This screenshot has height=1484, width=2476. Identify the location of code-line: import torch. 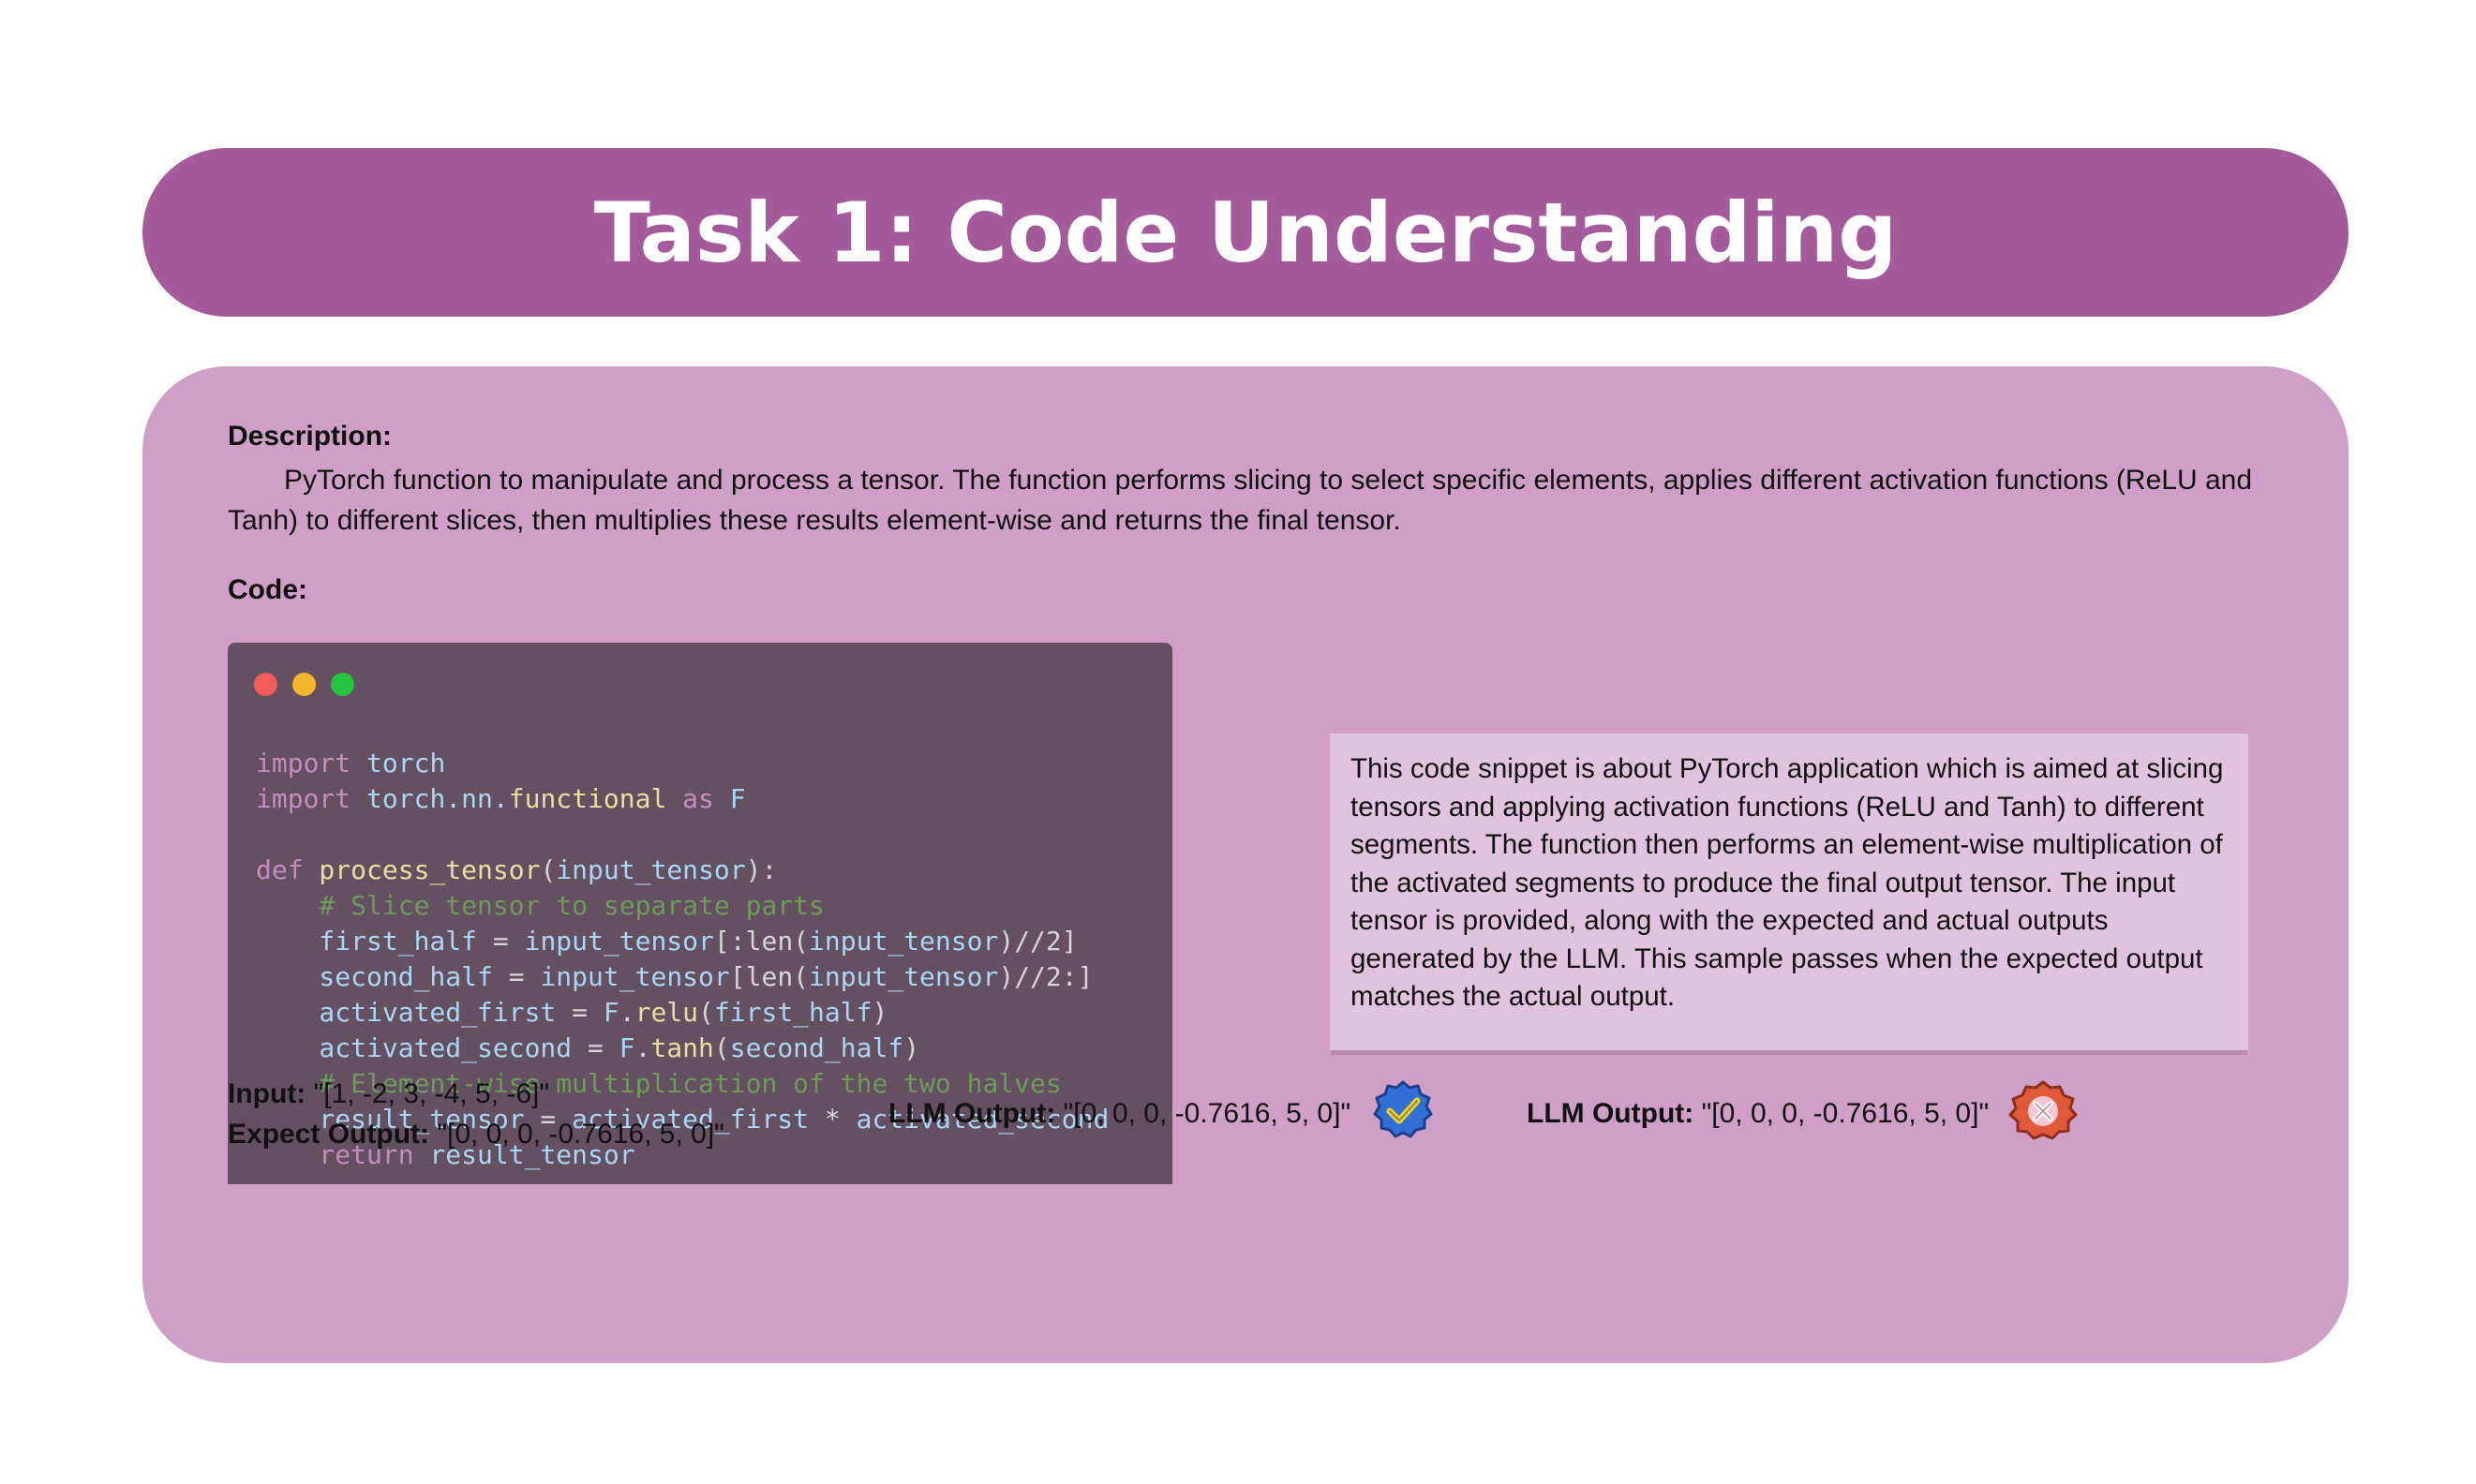
(682, 763).